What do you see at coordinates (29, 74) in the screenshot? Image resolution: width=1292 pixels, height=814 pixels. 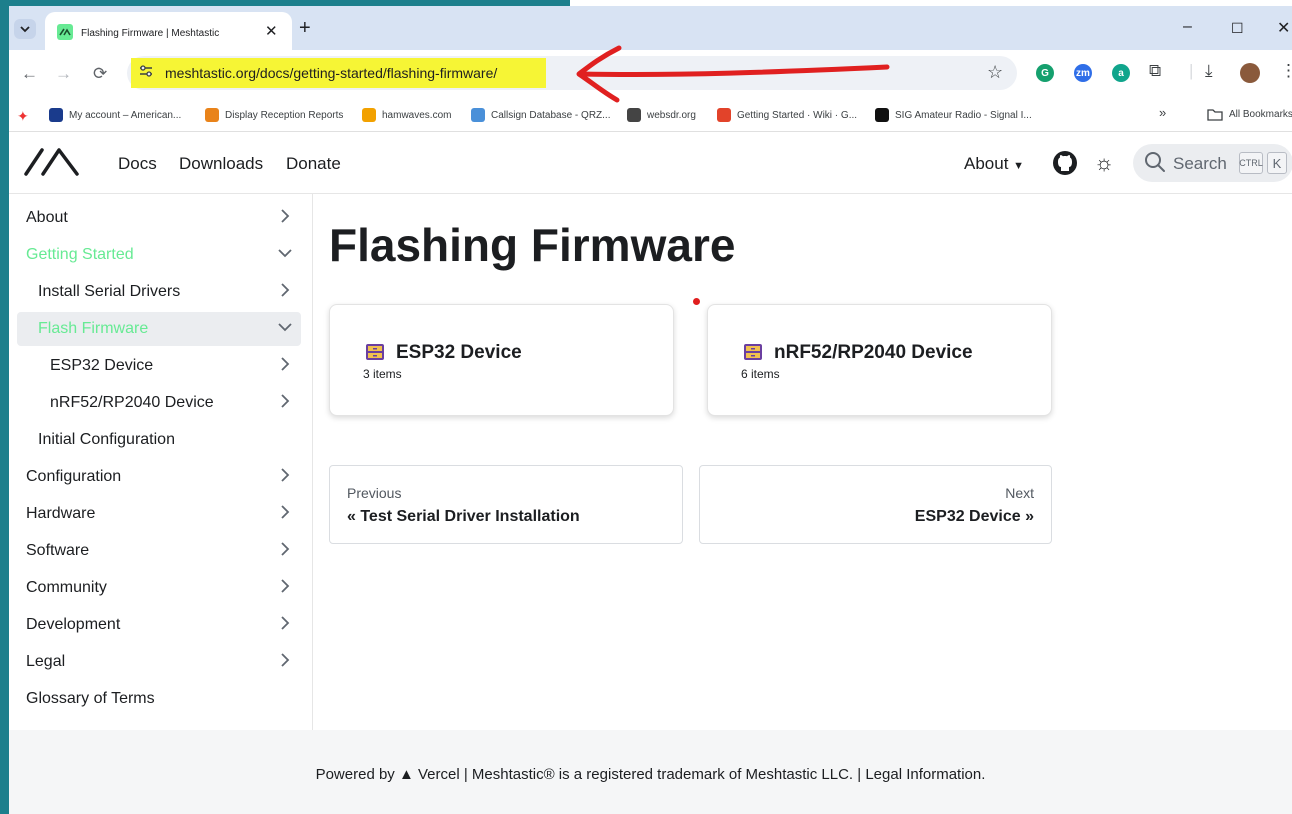 I see `back-icon: ←` at bounding box center [29, 74].